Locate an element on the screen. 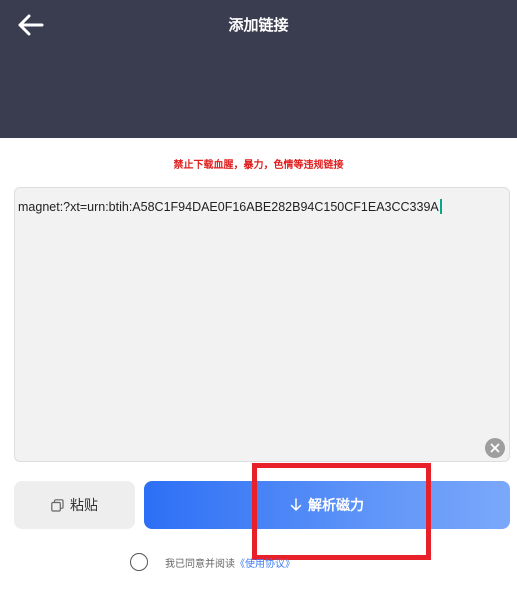  page-title: 添加链接 is located at coordinates (258, 25).